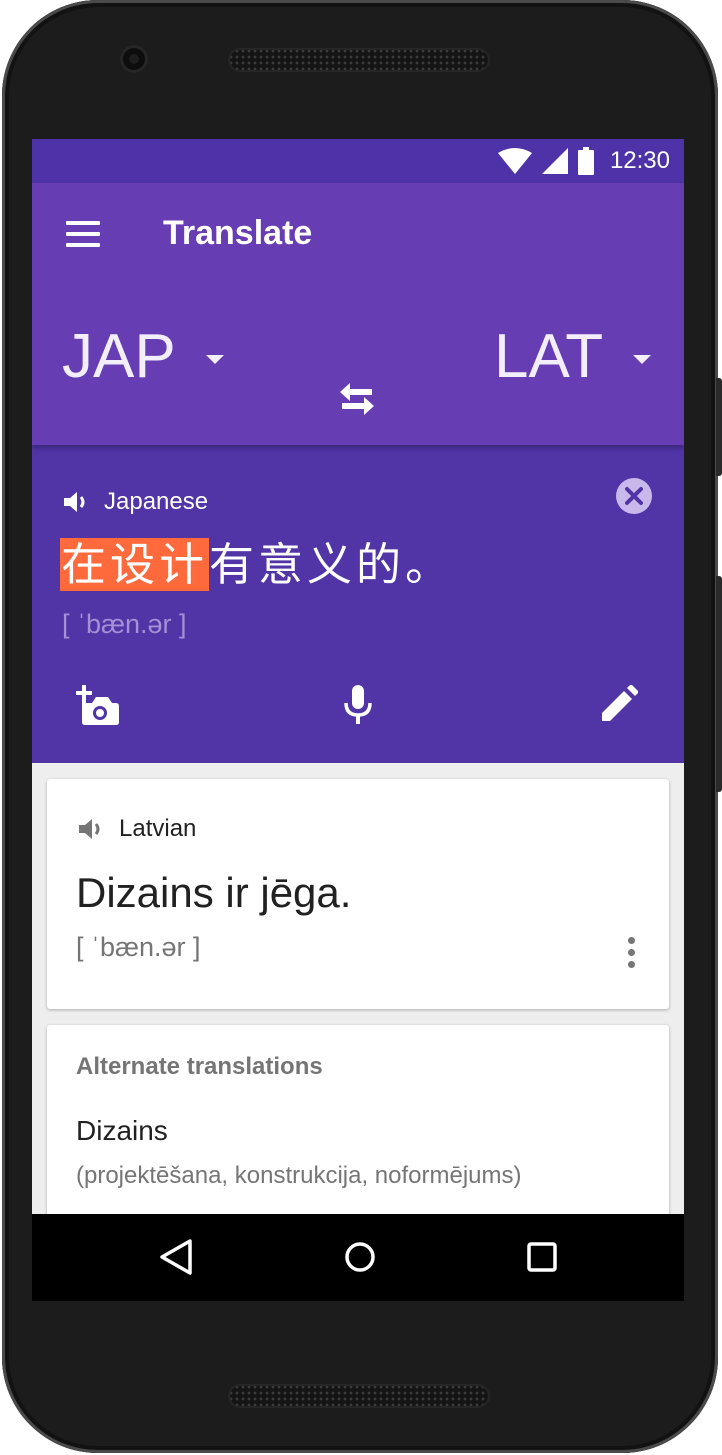 The width and height of the screenshot is (722, 1455). Describe the element at coordinates (156, 501) in the screenshot. I see `source-language-name: Japanese` at that location.